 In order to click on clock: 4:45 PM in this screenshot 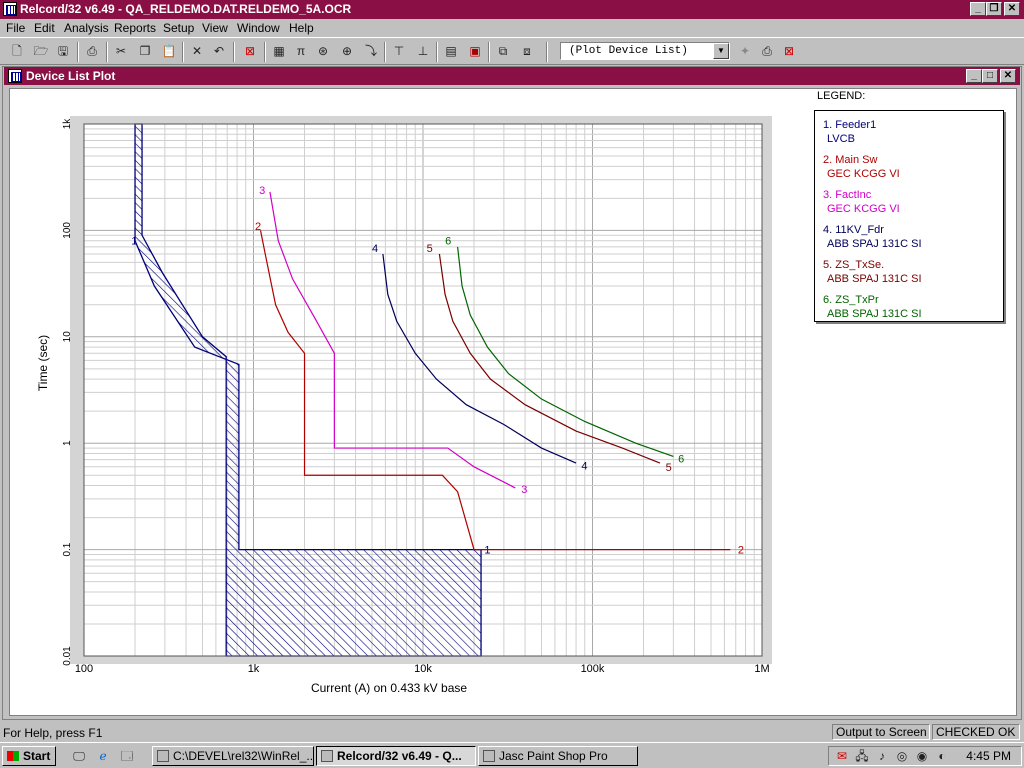, I will do `click(988, 756)`.